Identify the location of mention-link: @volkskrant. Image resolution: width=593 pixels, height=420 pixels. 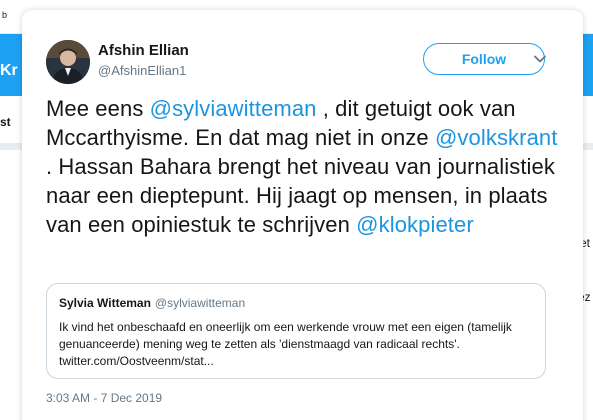
(496, 137).